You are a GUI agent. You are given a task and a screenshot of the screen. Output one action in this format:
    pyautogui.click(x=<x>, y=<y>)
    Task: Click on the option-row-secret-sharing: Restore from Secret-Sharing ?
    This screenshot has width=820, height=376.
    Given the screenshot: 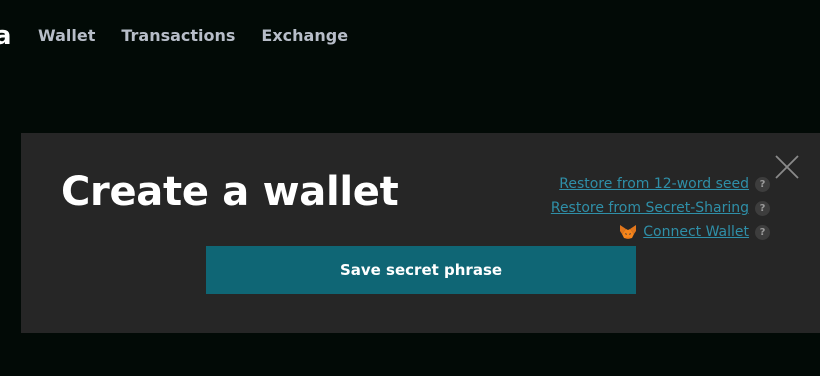 What is the action you would take?
    pyautogui.click(x=660, y=208)
    